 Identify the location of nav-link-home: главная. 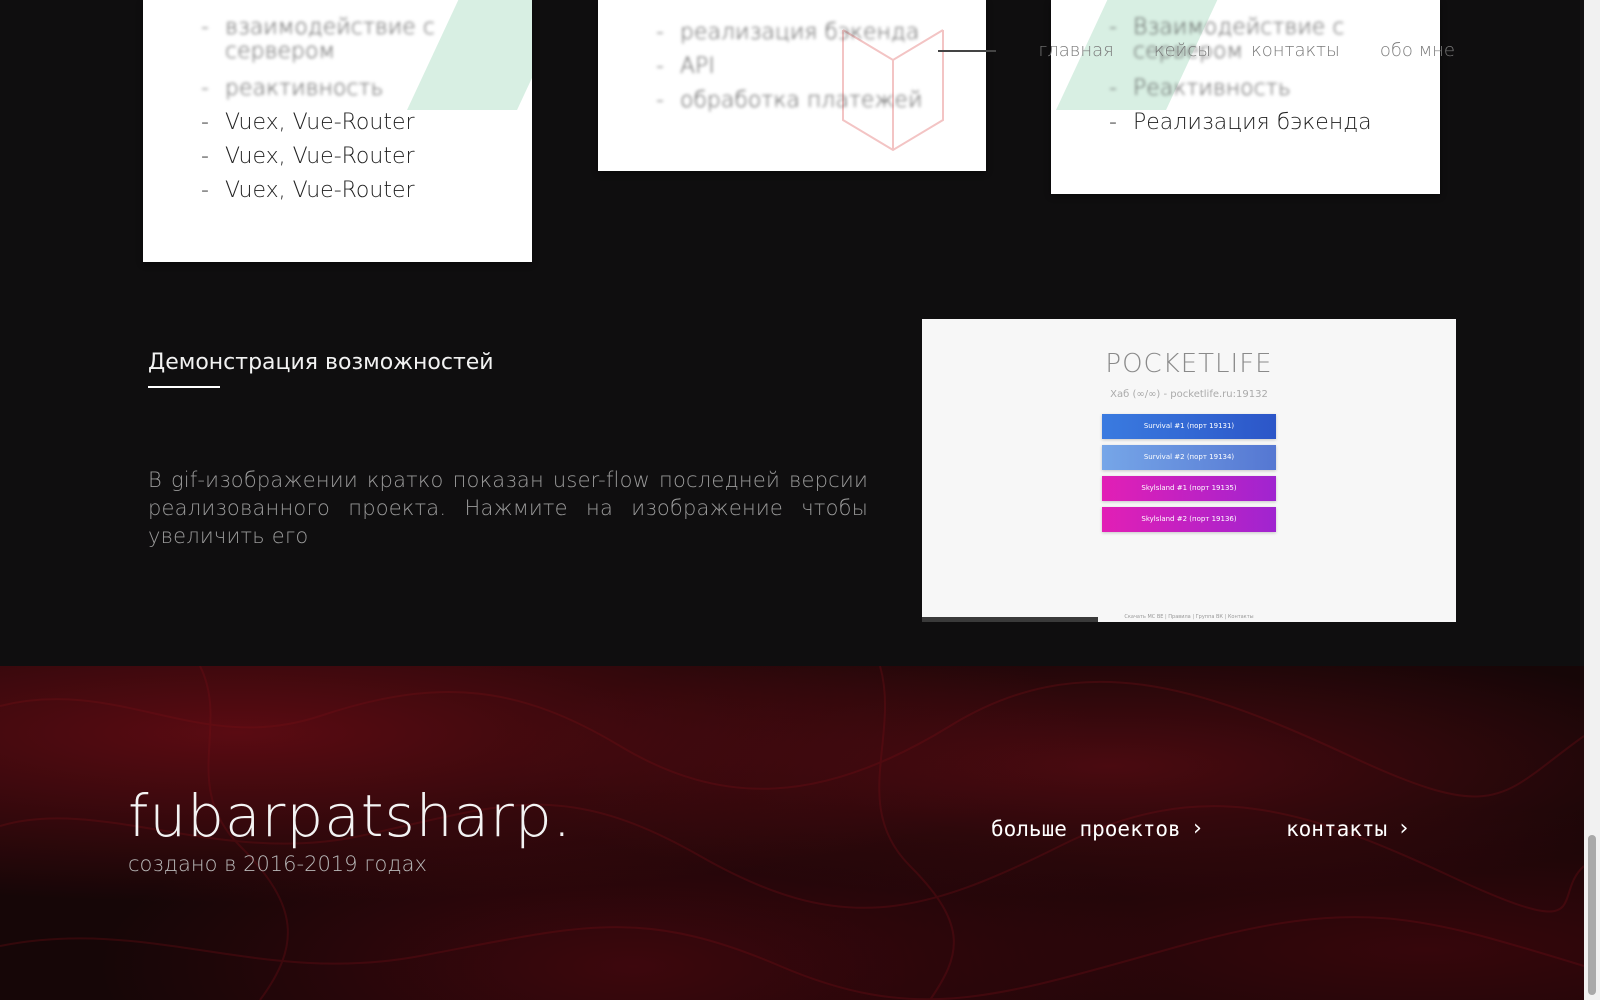
(1075, 50).